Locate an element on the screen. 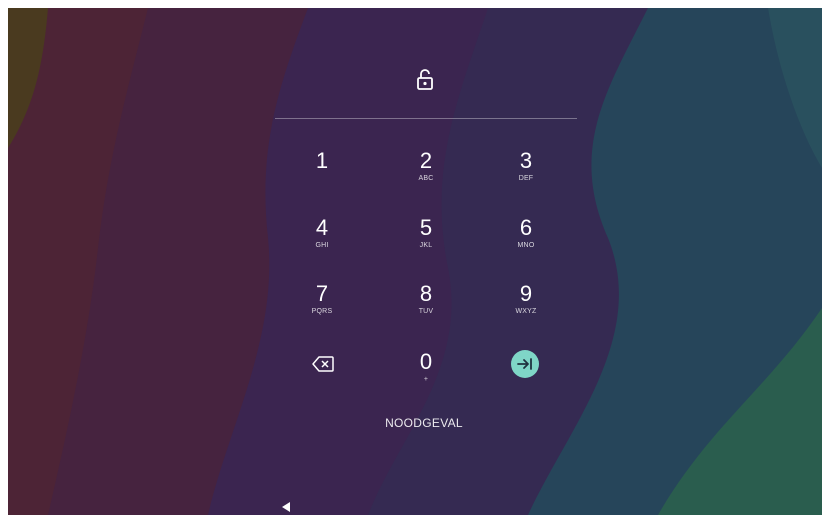 Image resolution: width=830 pixels, height=523 pixels. key-letters: GHI is located at coordinates (322, 245).